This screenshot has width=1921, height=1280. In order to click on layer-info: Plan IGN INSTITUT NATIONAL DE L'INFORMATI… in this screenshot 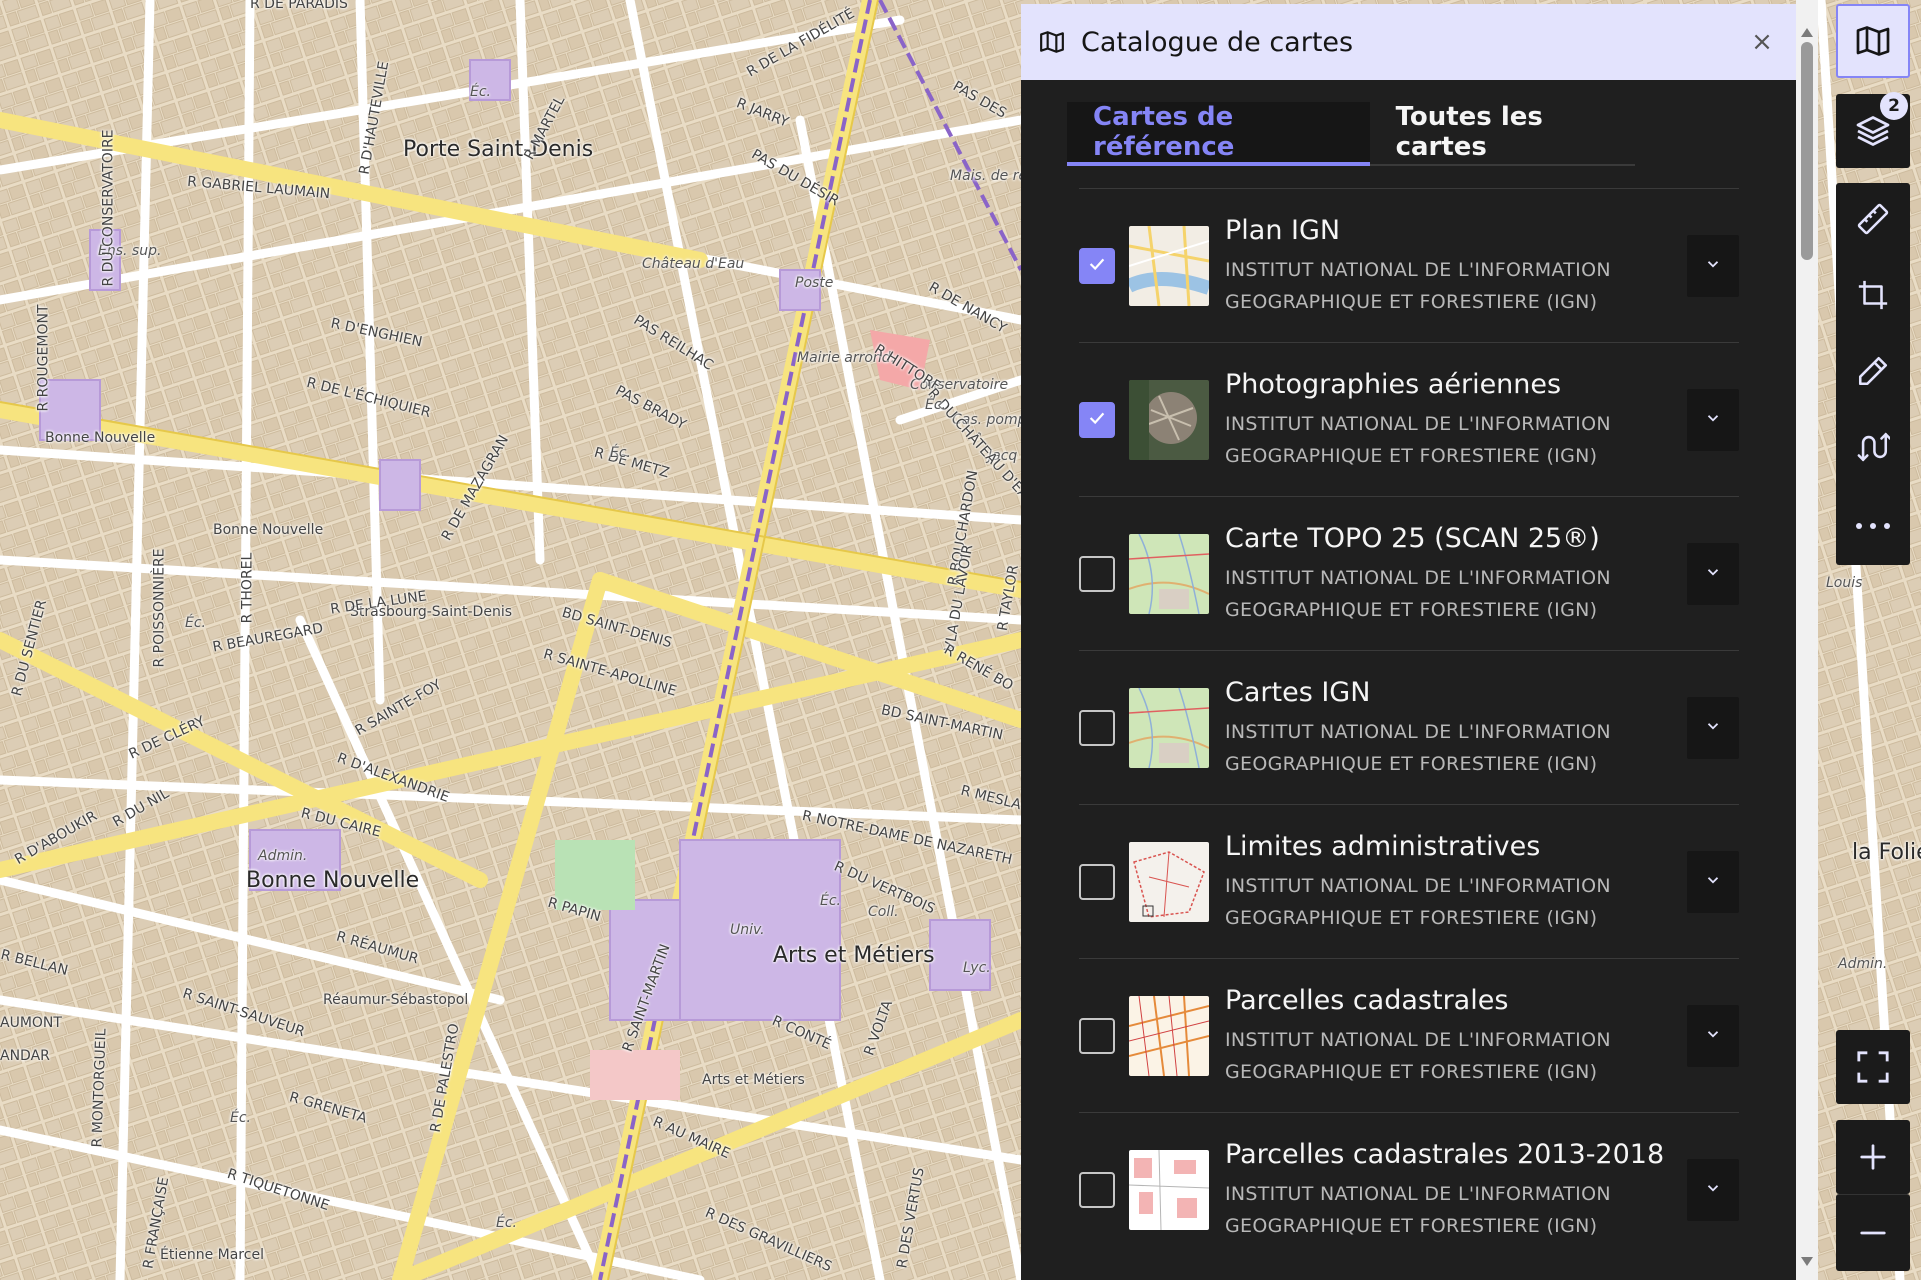, I will do `click(1456, 265)`.